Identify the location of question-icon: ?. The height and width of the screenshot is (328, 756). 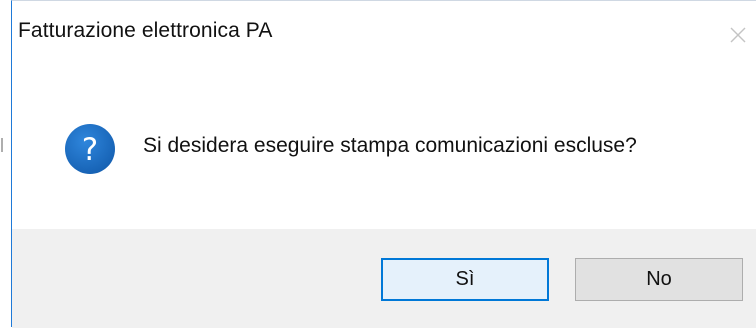
(90, 149).